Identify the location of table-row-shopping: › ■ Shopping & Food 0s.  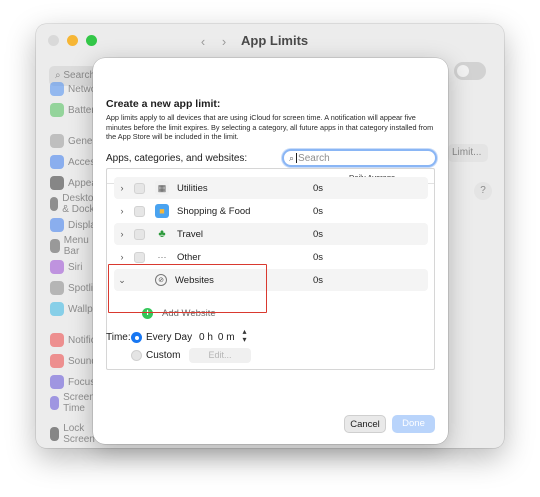
(271, 211).